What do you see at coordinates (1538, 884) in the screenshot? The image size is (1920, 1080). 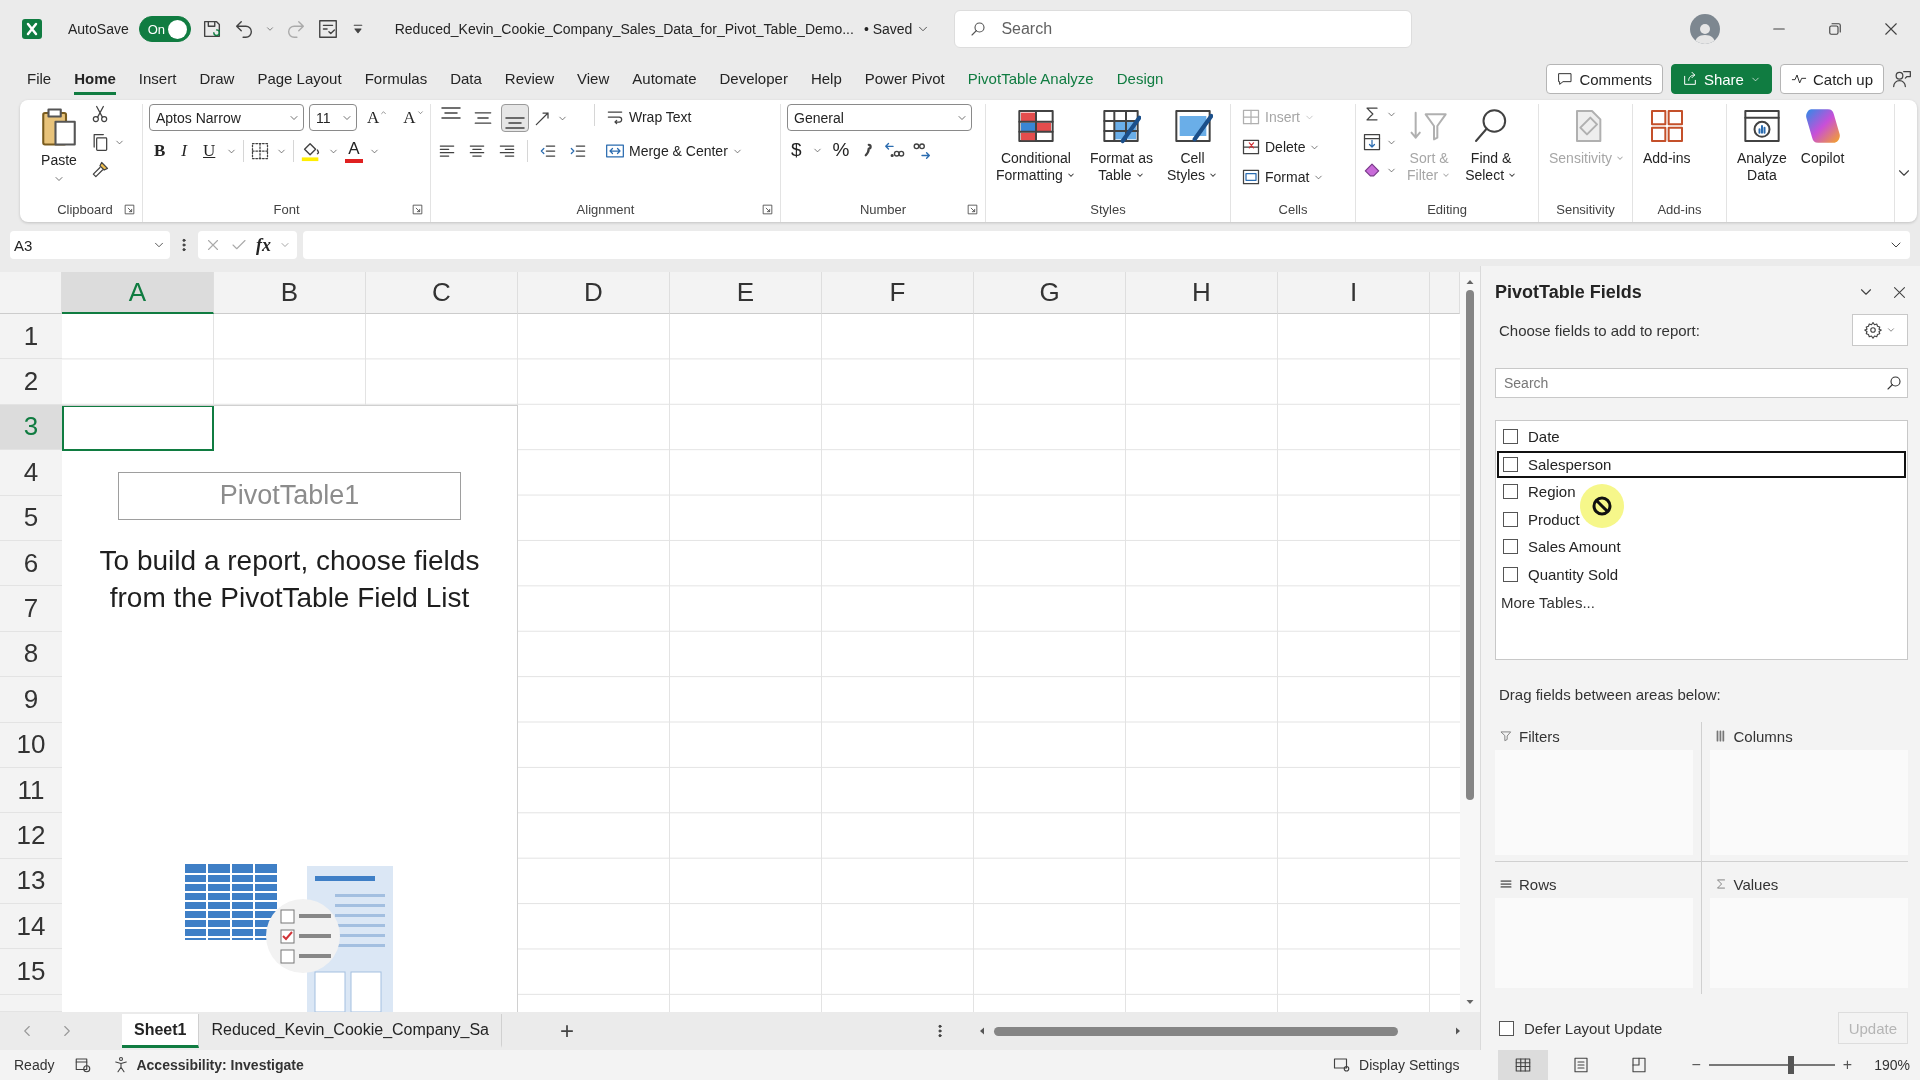 I see `area-label: Rows` at bounding box center [1538, 884].